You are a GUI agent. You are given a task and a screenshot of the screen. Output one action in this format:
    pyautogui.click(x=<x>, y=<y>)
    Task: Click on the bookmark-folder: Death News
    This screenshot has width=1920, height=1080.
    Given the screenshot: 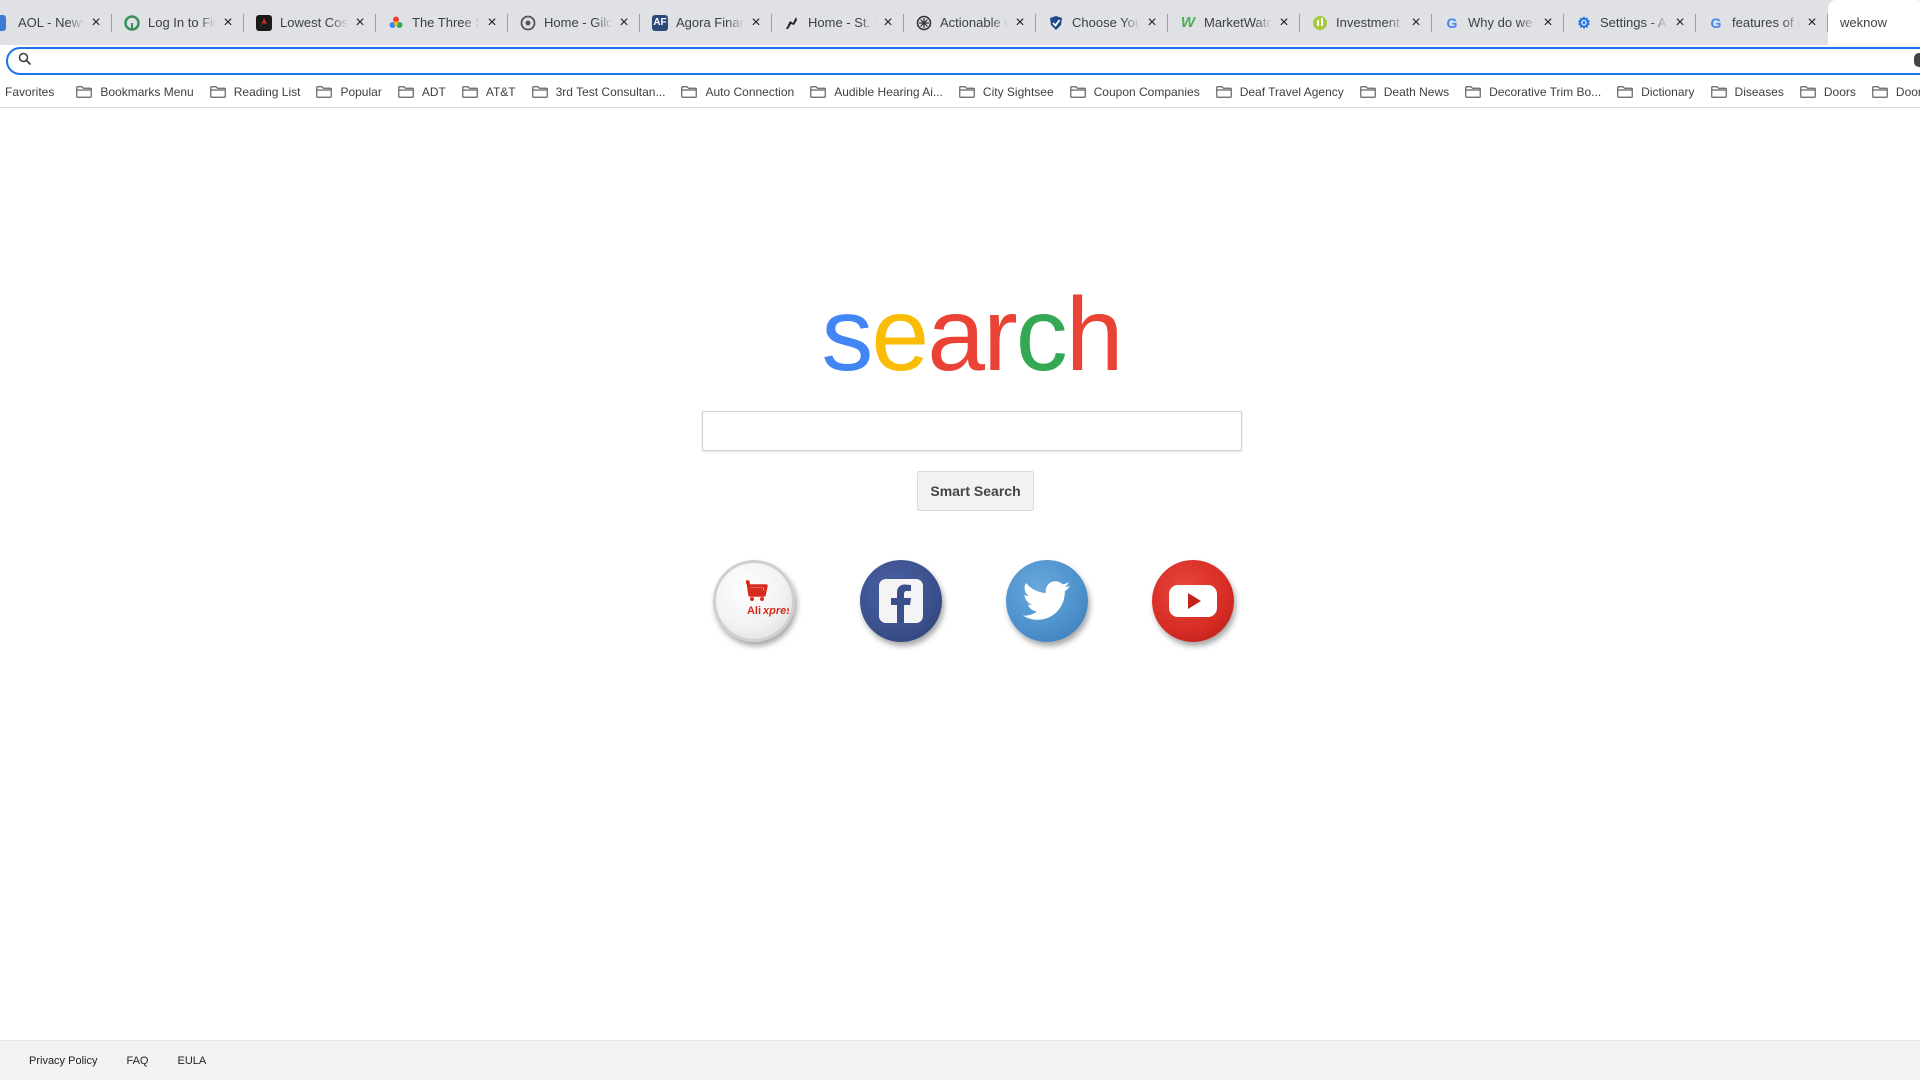 What is the action you would take?
    pyautogui.click(x=1404, y=92)
    